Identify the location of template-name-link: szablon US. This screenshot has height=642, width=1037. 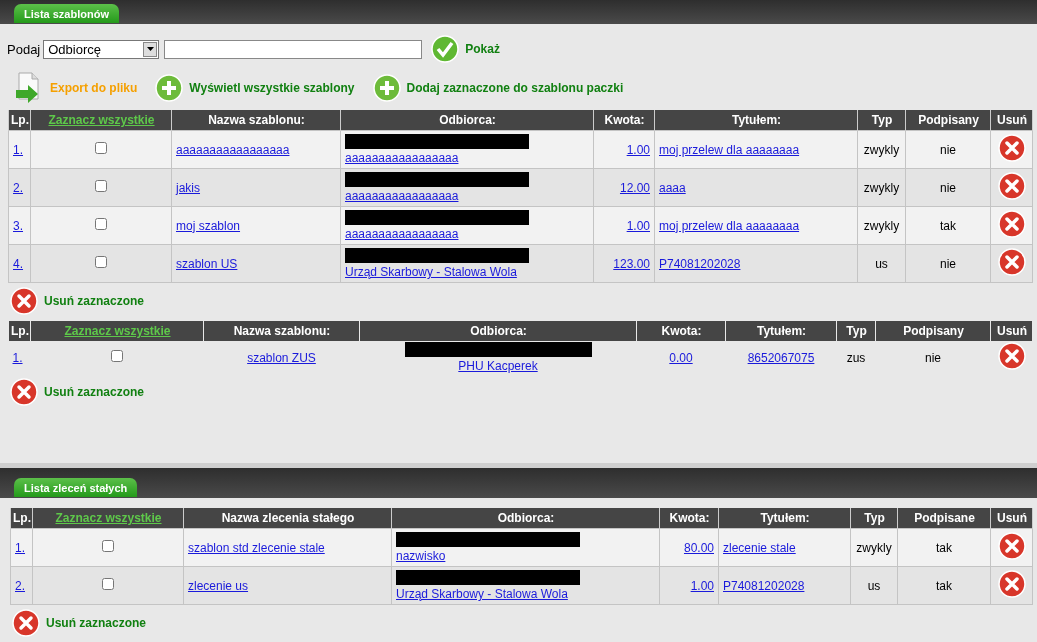
(207, 263).